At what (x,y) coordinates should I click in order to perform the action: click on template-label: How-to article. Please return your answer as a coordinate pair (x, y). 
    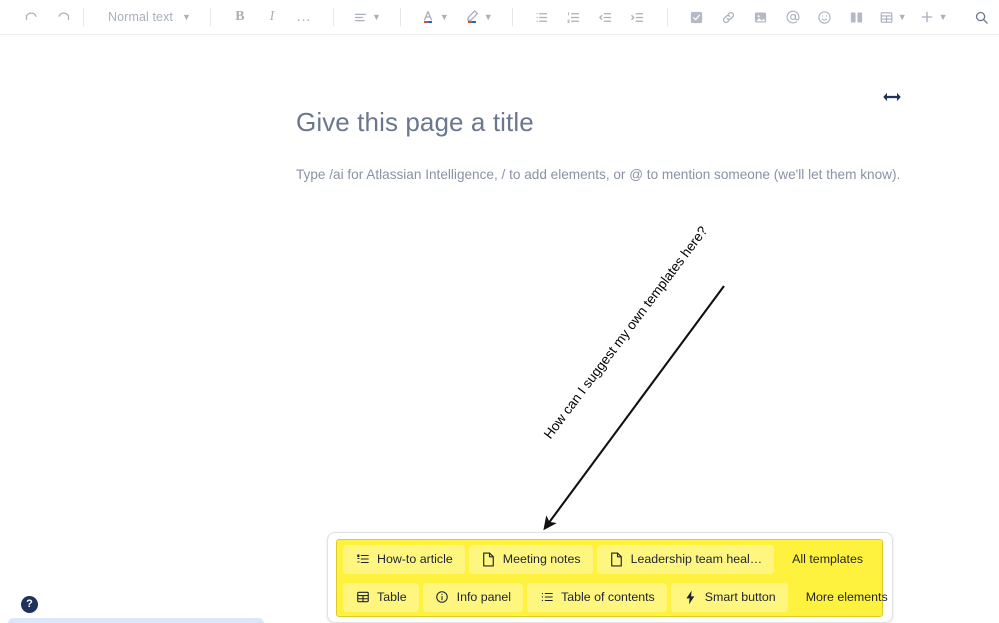
    Looking at the image, I should click on (415, 559).